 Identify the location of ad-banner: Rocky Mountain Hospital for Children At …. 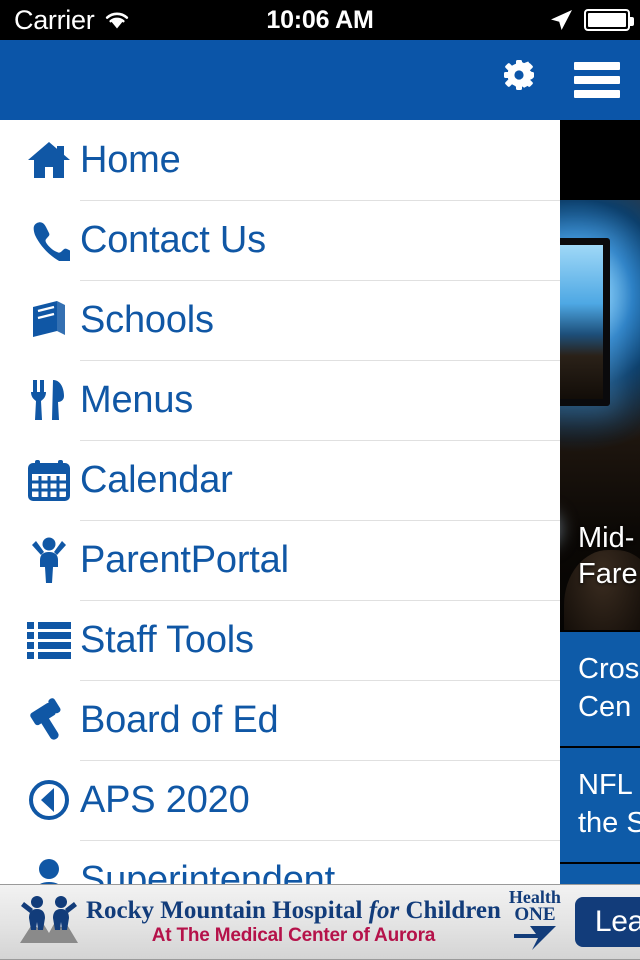
(320, 922).